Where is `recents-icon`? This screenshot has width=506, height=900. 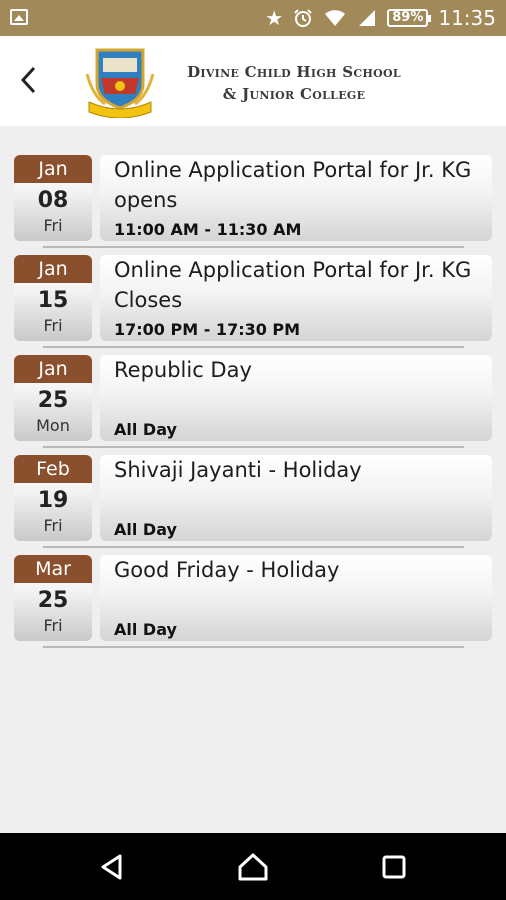
recents-icon is located at coordinates (394, 867).